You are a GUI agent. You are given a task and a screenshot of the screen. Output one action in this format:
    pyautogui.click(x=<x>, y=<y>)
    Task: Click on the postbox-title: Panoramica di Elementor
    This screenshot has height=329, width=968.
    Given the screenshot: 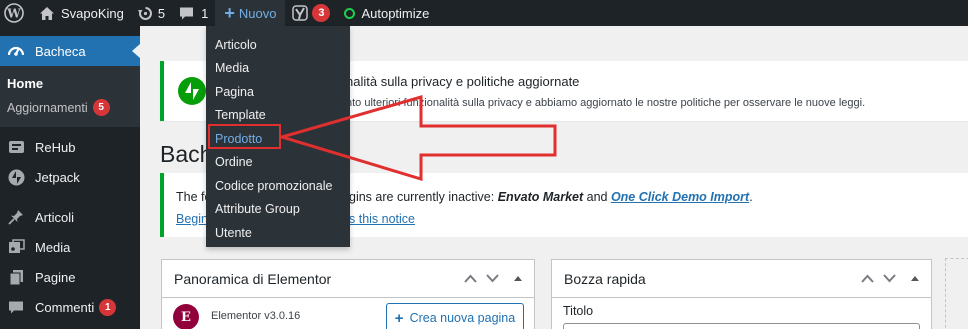 What is the action you would take?
    pyautogui.click(x=253, y=278)
    